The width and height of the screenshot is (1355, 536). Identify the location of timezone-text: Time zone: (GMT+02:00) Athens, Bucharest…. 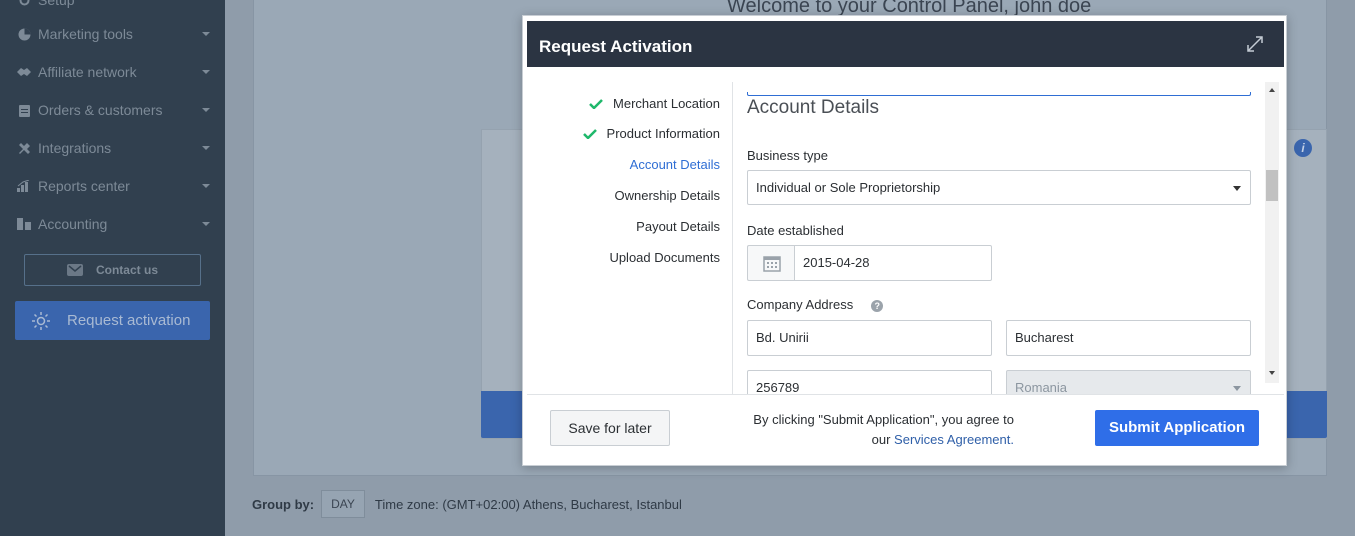
(528, 504).